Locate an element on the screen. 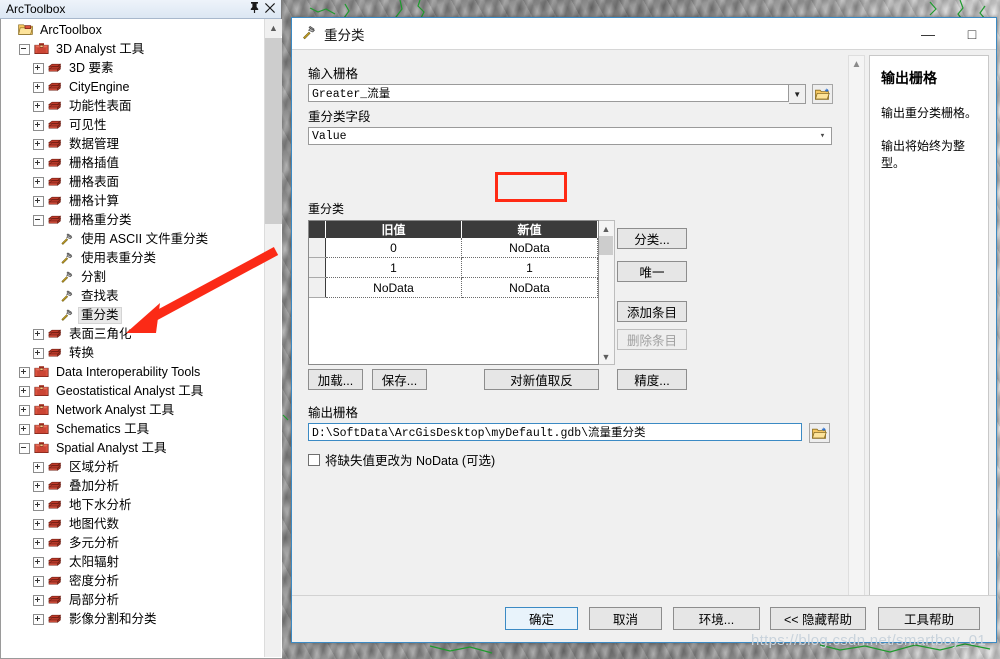  dialog-titlebar: 重分类 — □ is located at coordinates (644, 34).